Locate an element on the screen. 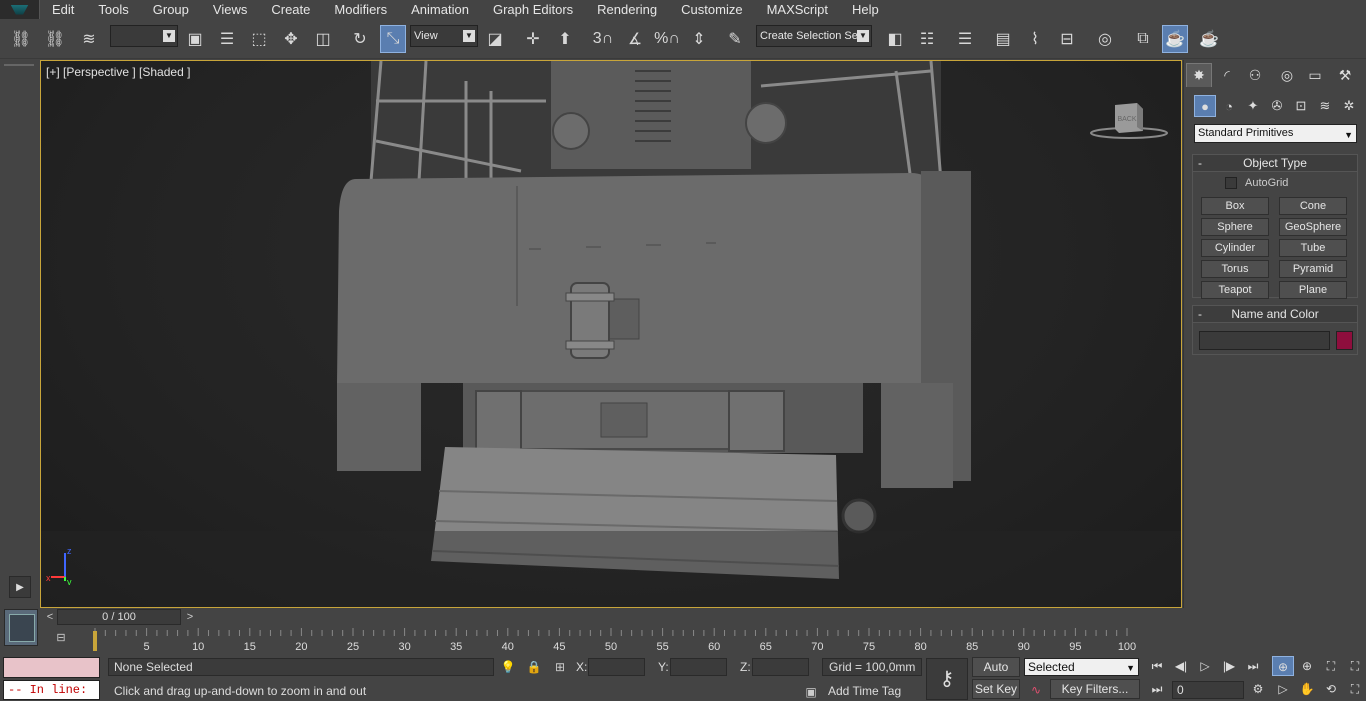 The height and width of the screenshot is (701, 1366). plane-button: Plane is located at coordinates (1313, 290).